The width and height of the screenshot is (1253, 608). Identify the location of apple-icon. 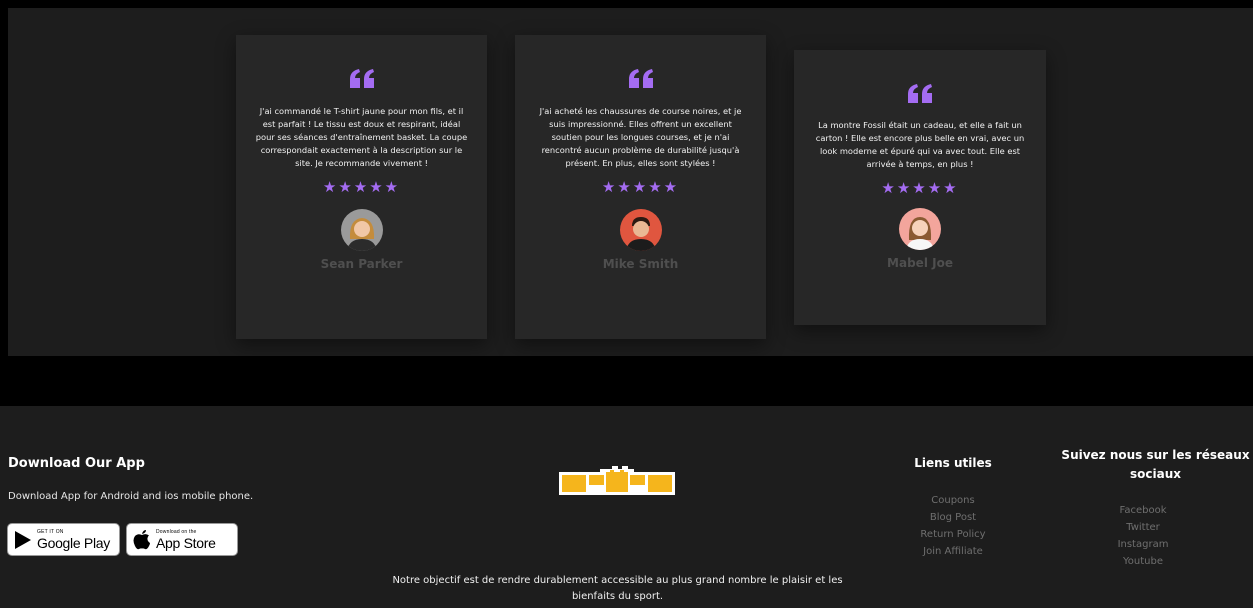
(141, 540).